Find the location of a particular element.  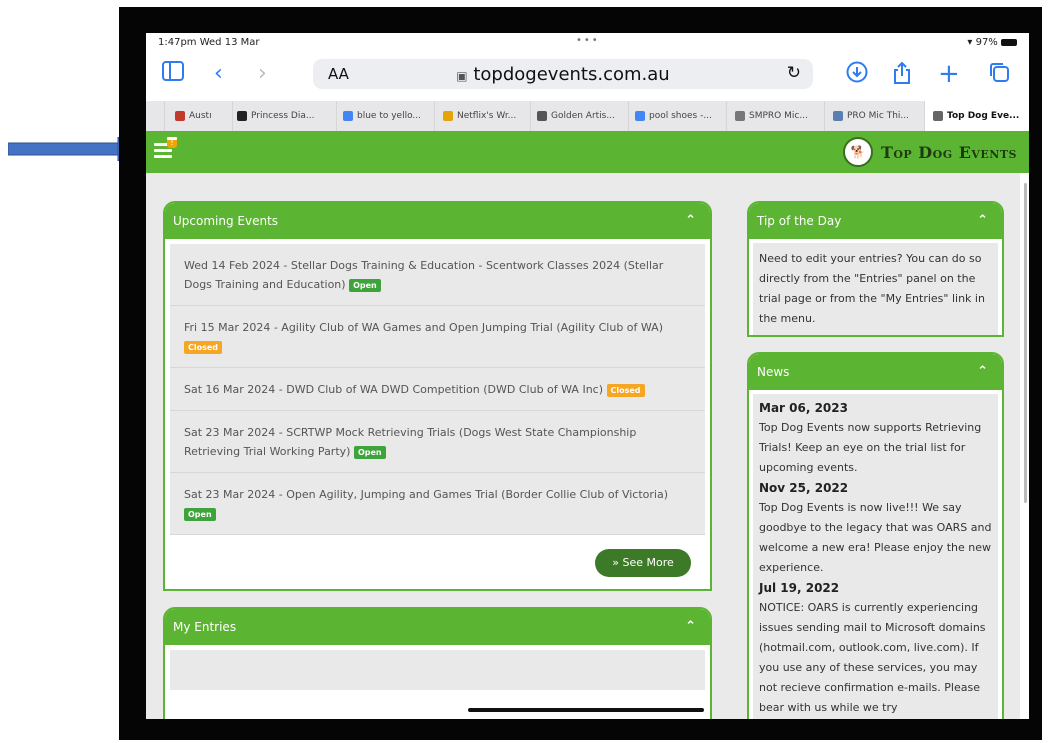

my-entries-body is located at coordinates (437, 670).